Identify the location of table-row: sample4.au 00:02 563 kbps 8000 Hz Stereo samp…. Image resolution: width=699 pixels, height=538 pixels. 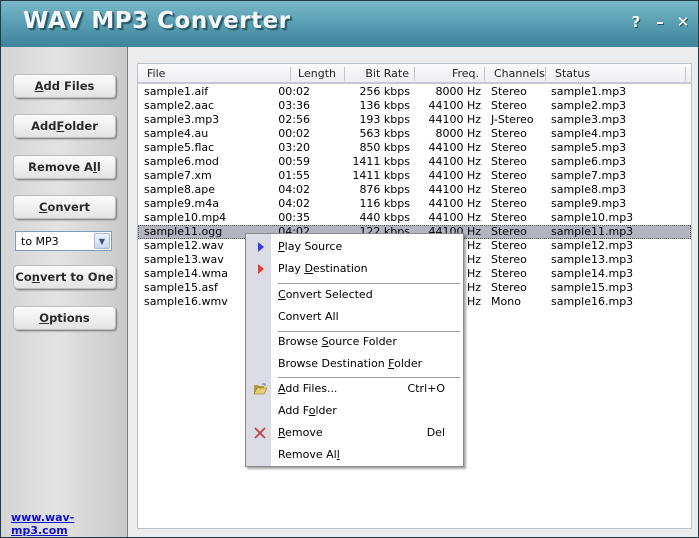
(414, 134).